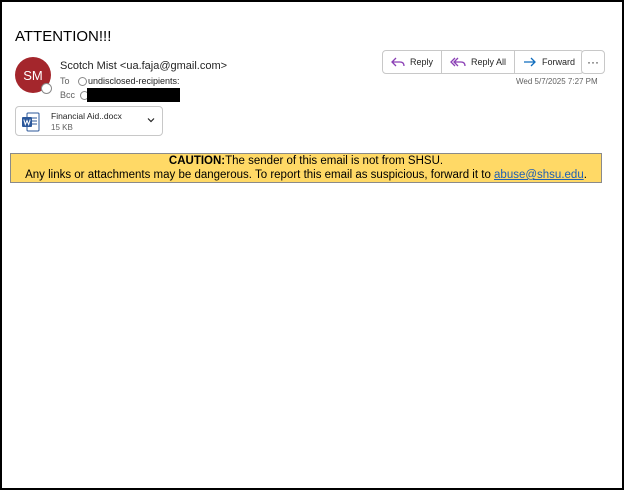 This screenshot has height=490, width=624. What do you see at coordinates (68, 95) in the screenshot?
I see `bcc-label: Bcc` at bounding box center [68, 95].